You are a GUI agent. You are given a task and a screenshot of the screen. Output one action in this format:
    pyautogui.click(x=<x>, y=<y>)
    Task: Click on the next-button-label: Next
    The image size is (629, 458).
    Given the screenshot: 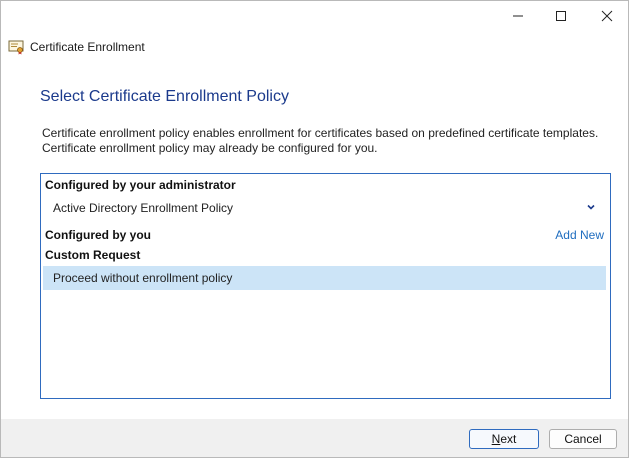 What is the action you would take?
    pyautogui.click(x=504, y=439)
    